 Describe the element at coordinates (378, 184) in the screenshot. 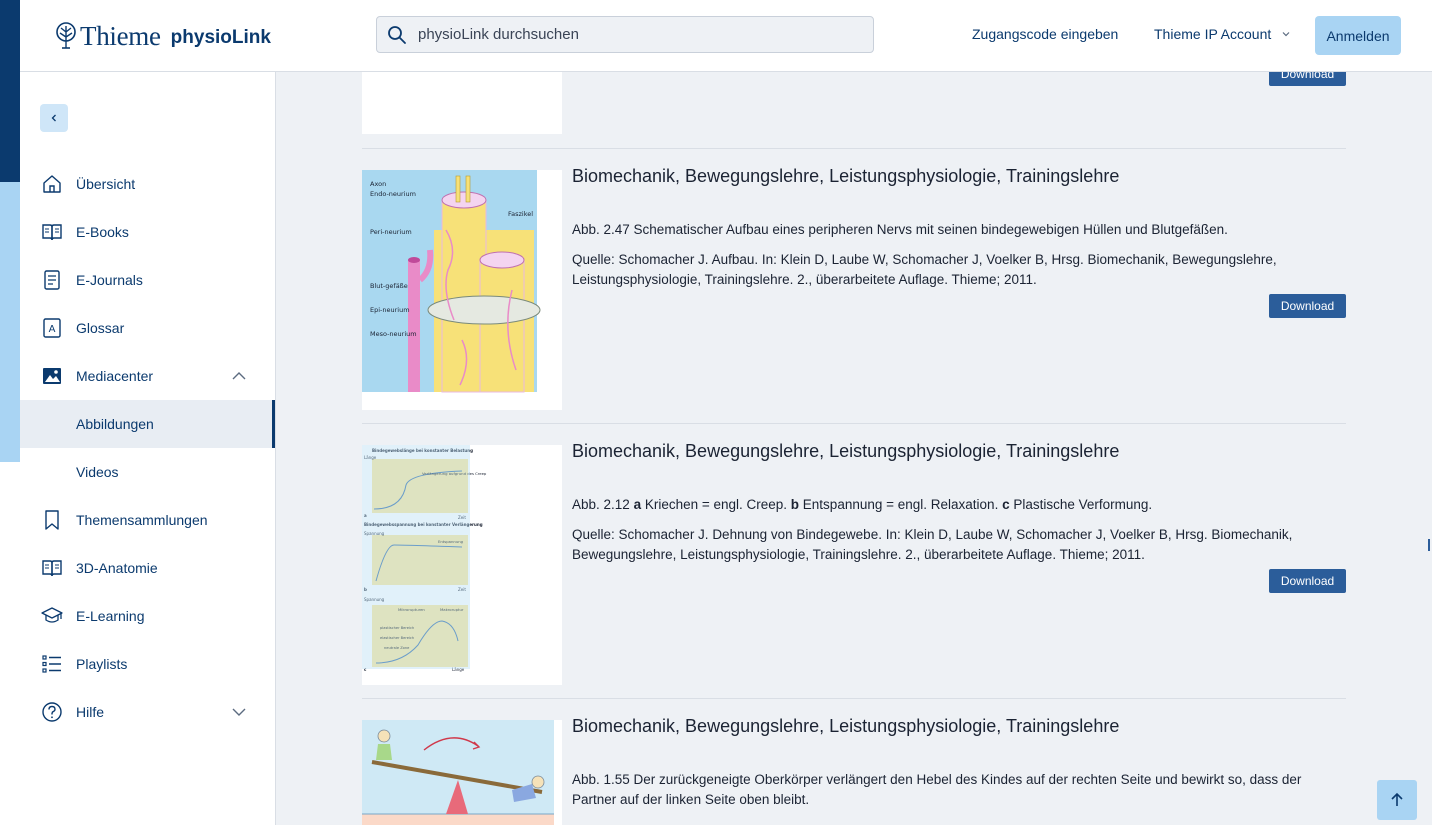

I see `figure-label-axon: Axon` at that location.